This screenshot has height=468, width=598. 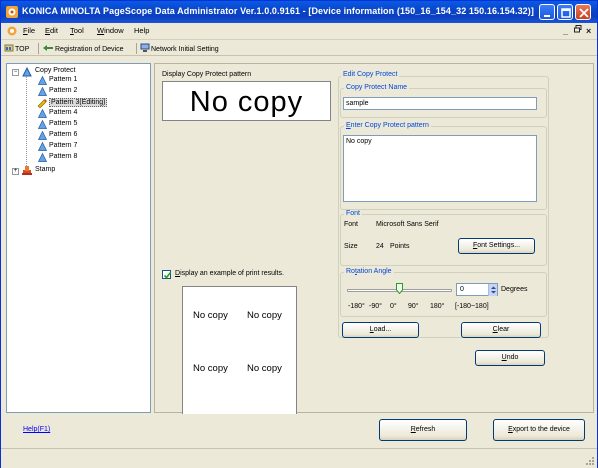 I want to click on network-initial-setting-button: Network Initial Setting, so click(x=179, y=48).